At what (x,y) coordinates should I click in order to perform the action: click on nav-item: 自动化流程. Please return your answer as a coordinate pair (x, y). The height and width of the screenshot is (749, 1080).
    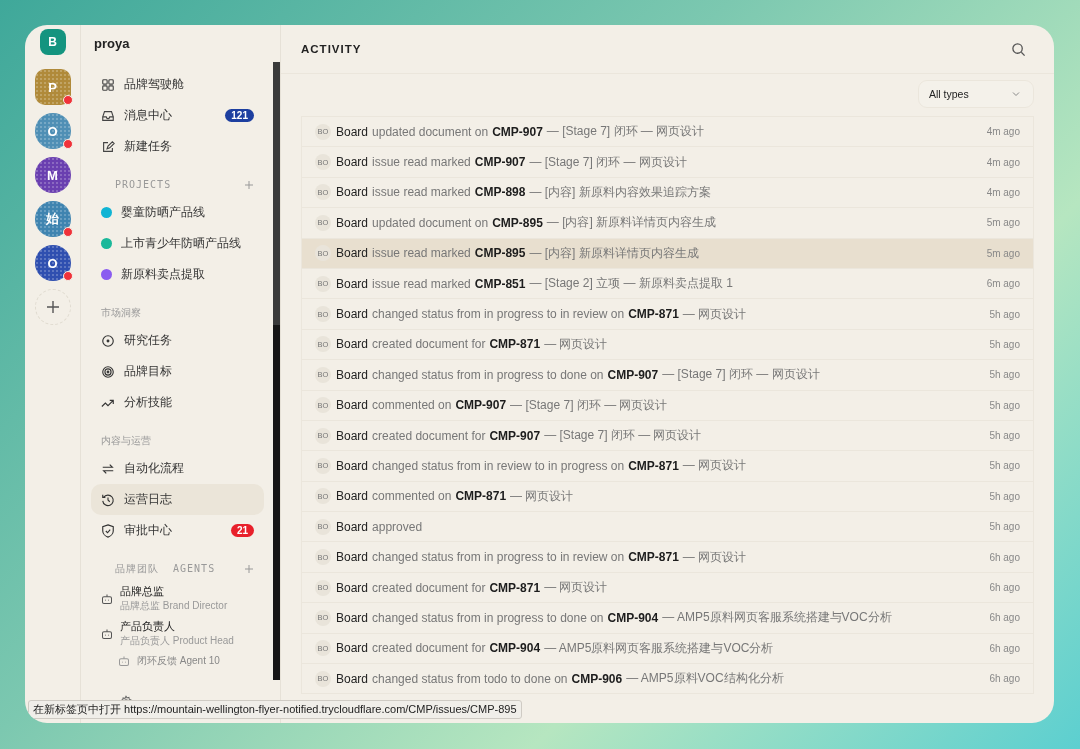
    Looking at the image, I should click on (177, 468).